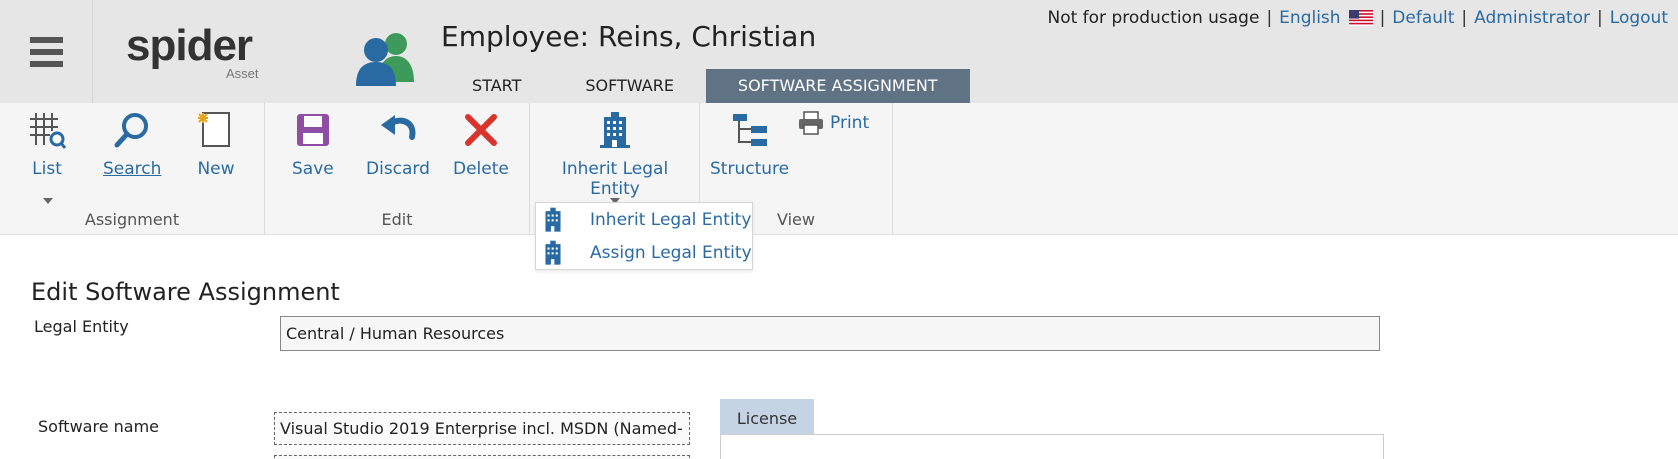  I want to click on delete-label: Delete, so click(481, 169).